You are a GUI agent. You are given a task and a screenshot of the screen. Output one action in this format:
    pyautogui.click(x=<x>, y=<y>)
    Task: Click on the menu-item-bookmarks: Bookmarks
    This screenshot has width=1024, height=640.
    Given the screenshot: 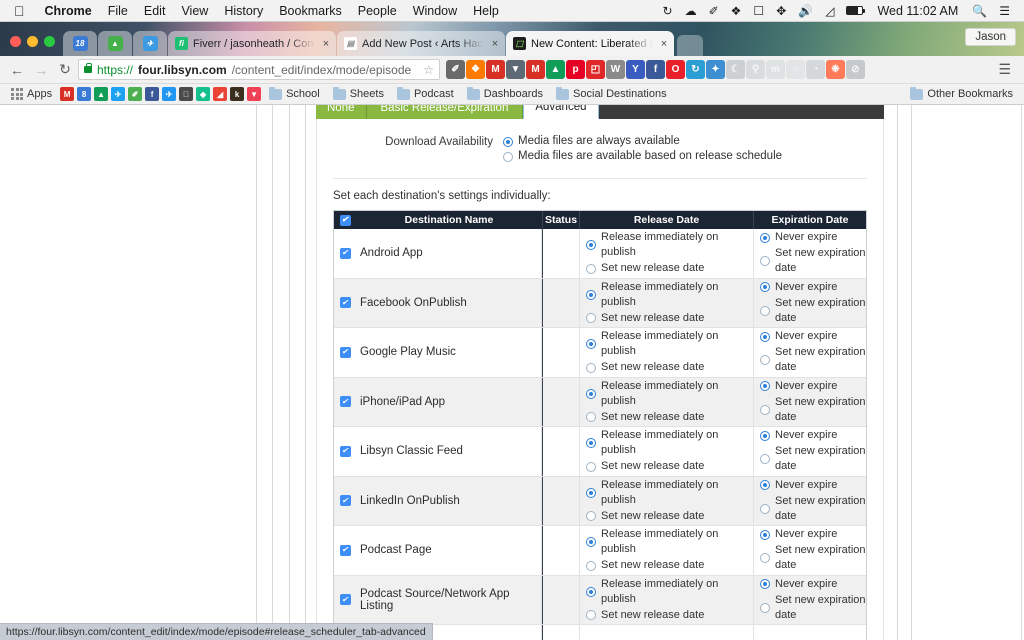 What is the action you would take?
    pyautogui.click(x=310, y=11)
    